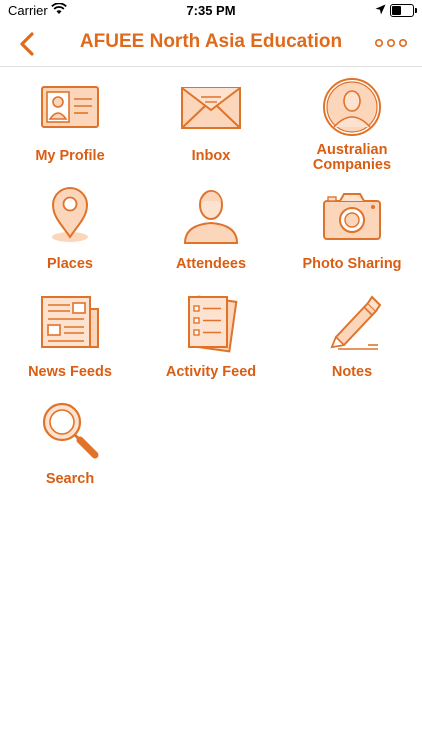  Describe the element at coordinates (70, 264) in the screenshot. I see `menu-item-label: Places` at that location.